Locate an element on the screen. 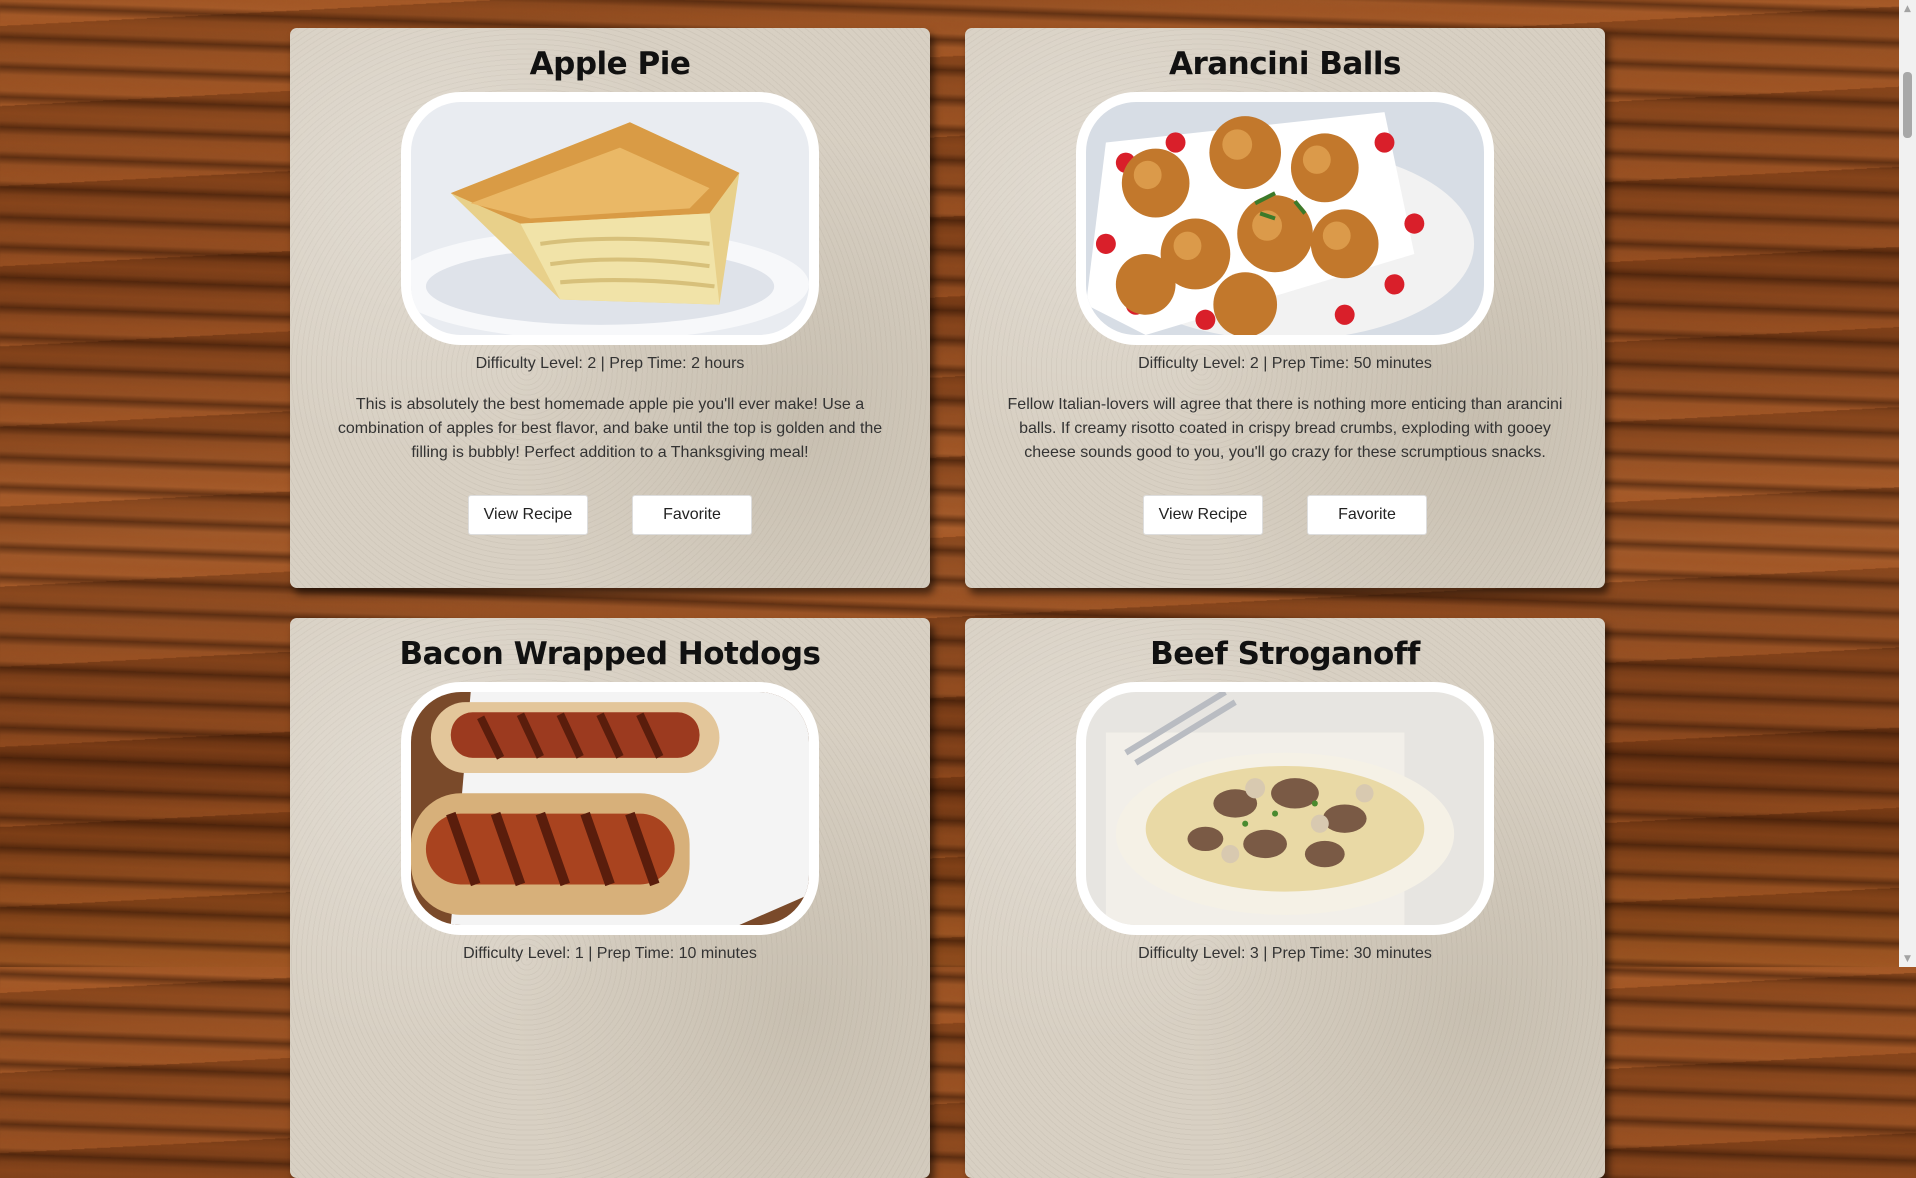 This screenshot has width=1916, height=1178. scroll-thumb is located at coordinates (1907, 105).